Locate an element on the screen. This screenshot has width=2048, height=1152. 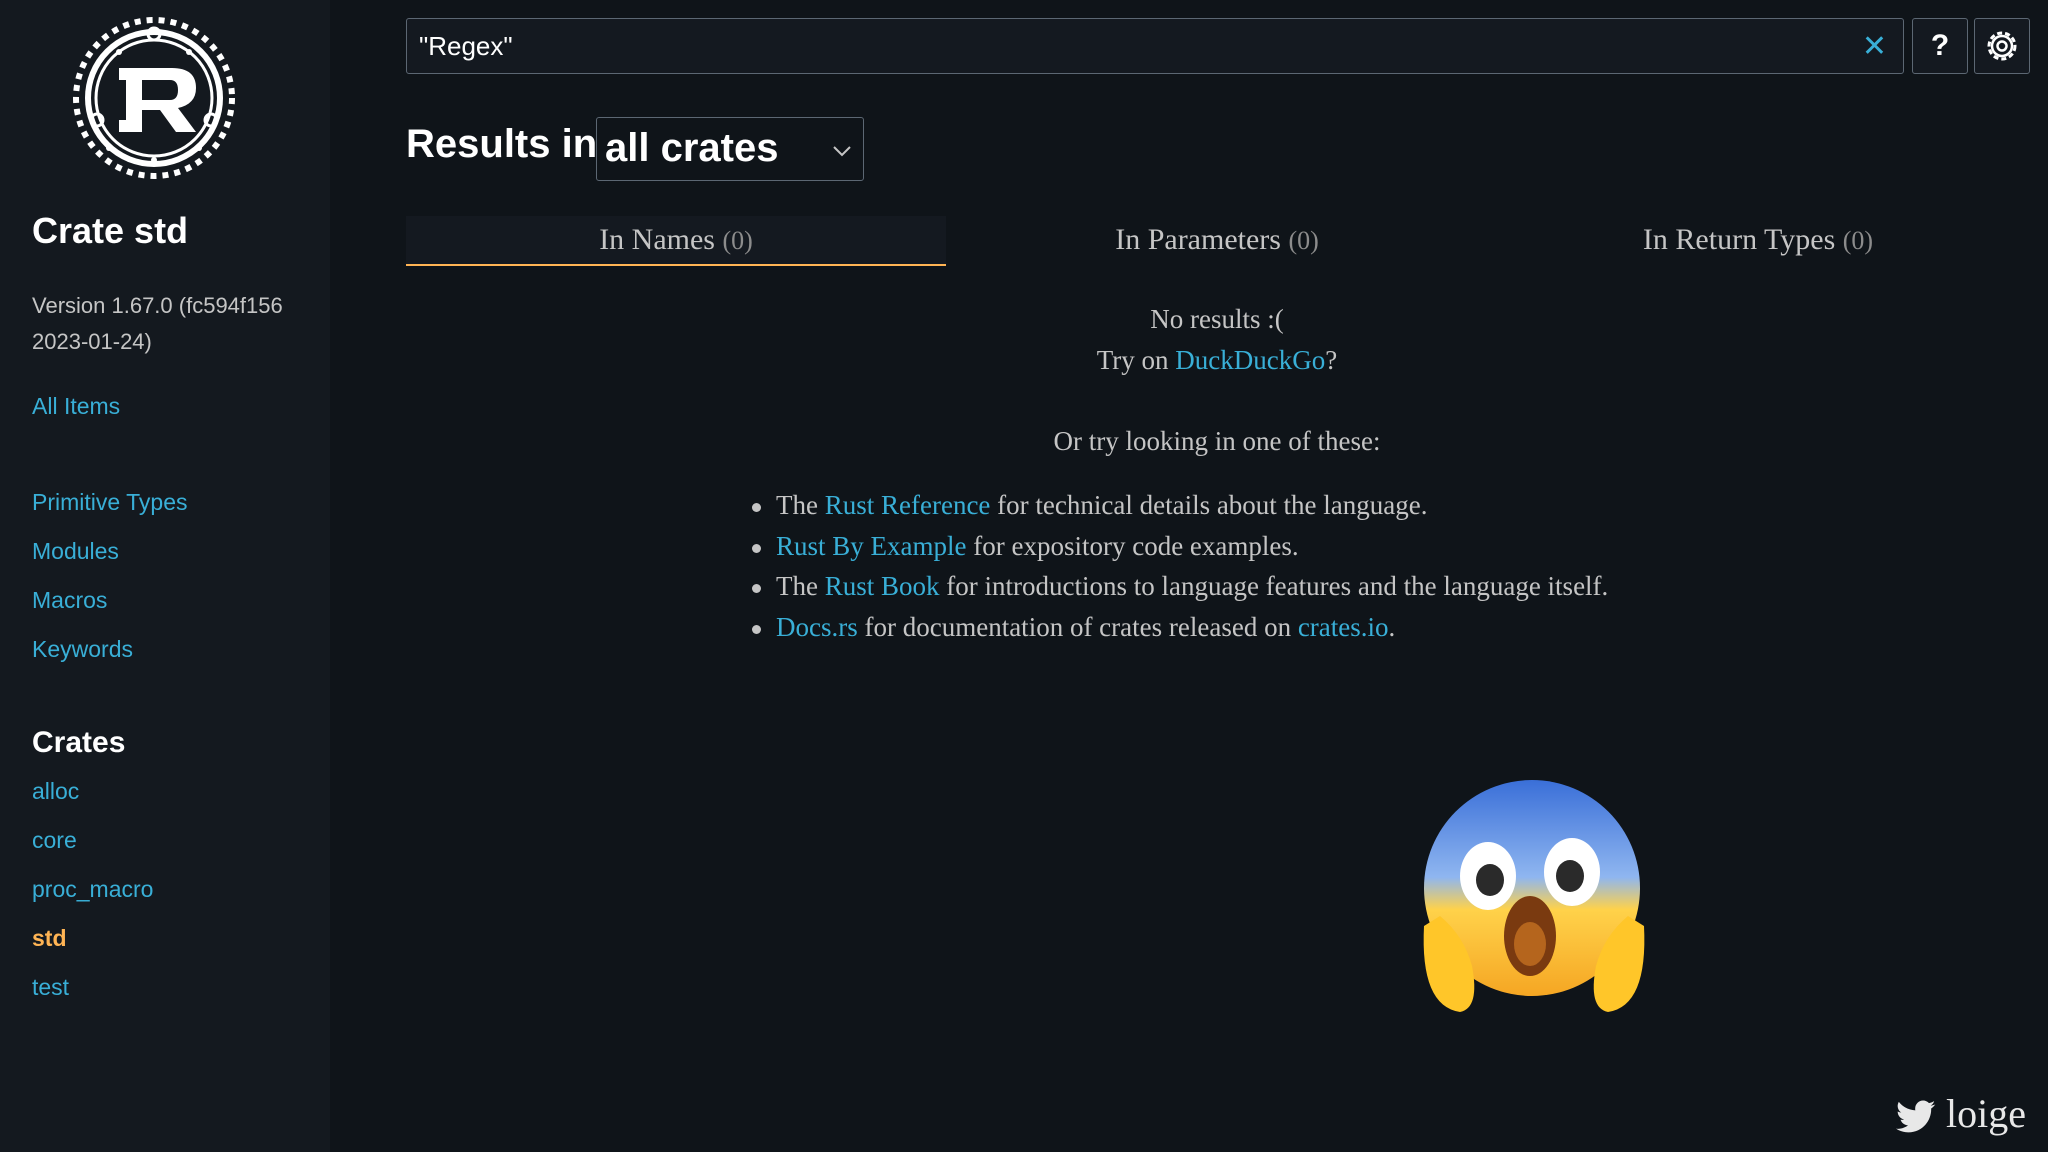
watermark-text: loige is located at coordinates (1986, 1113).